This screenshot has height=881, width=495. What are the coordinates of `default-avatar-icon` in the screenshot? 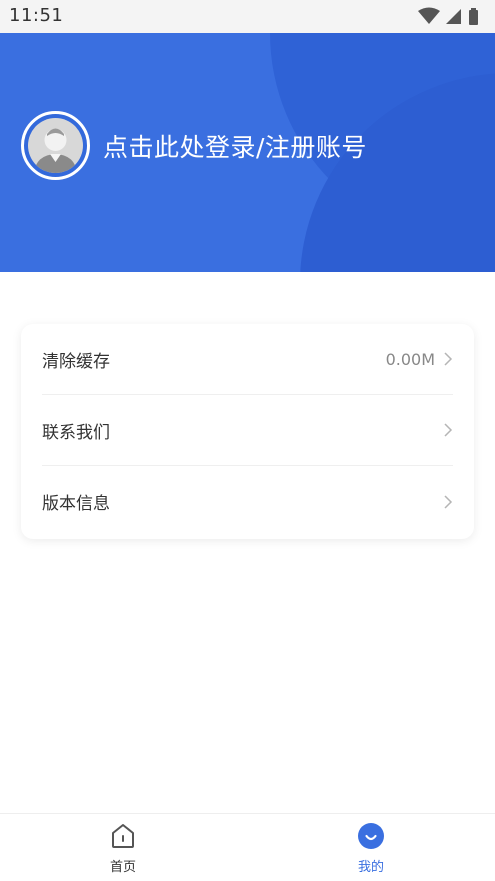 It's located at (55, 145).